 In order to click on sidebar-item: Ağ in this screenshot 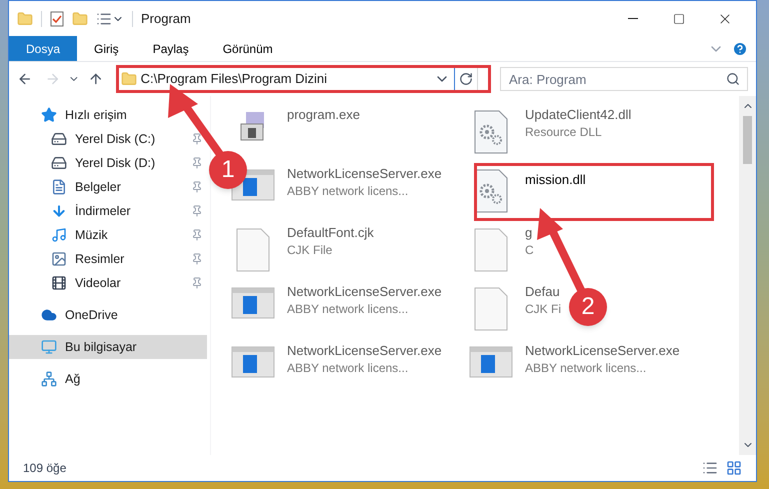, I will do `click(108, 379)`.